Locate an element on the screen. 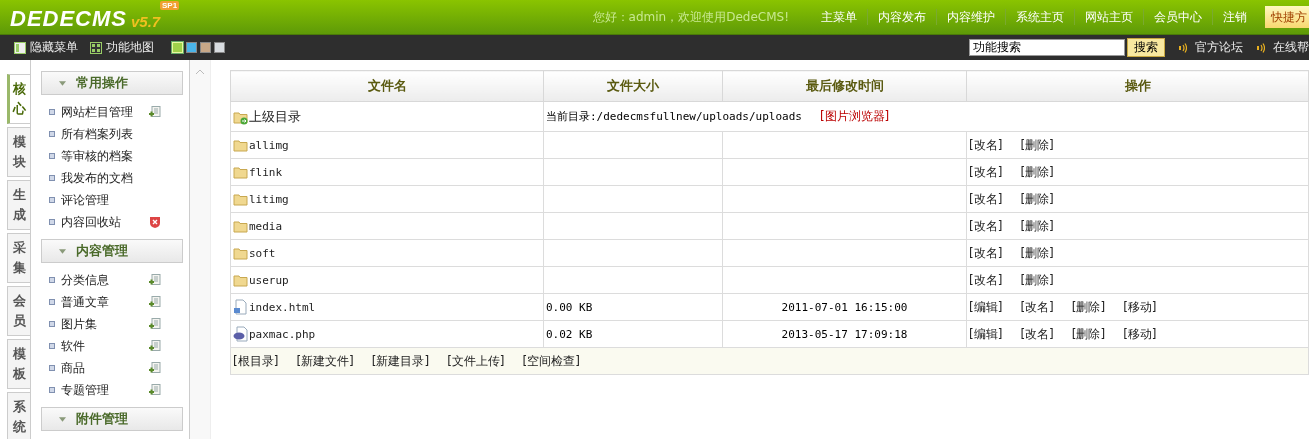  menu-item: 图片集 is located at coordinates (105, 324).